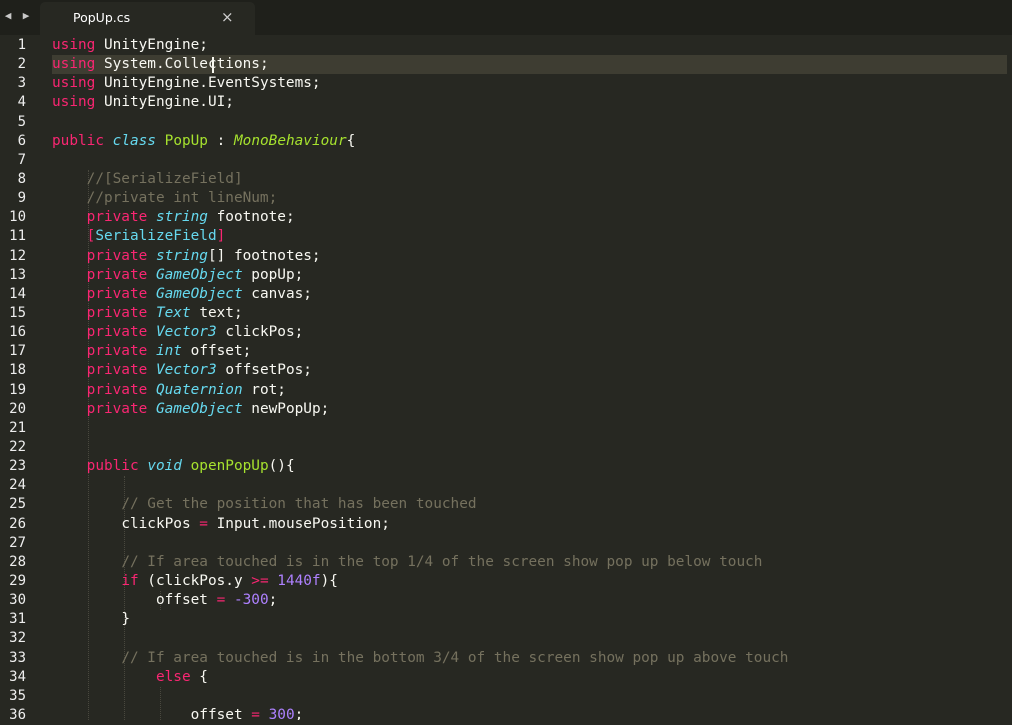 The width and height of the screenshot is (1012, 725). What do you see at coordinates (299, 713) in the screenshot?
I see `code-text: ;` at bounding box center [299, 713].